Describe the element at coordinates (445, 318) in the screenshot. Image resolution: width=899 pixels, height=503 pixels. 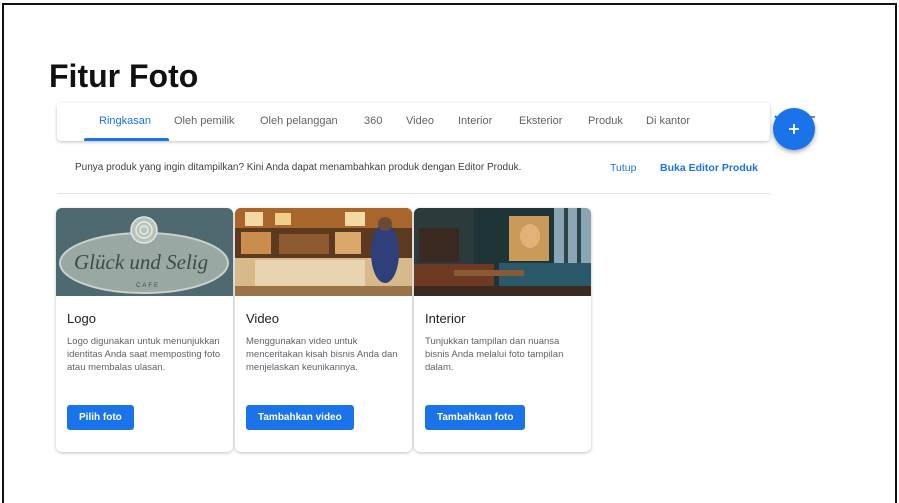
I see `card-title: Interior` at that location.